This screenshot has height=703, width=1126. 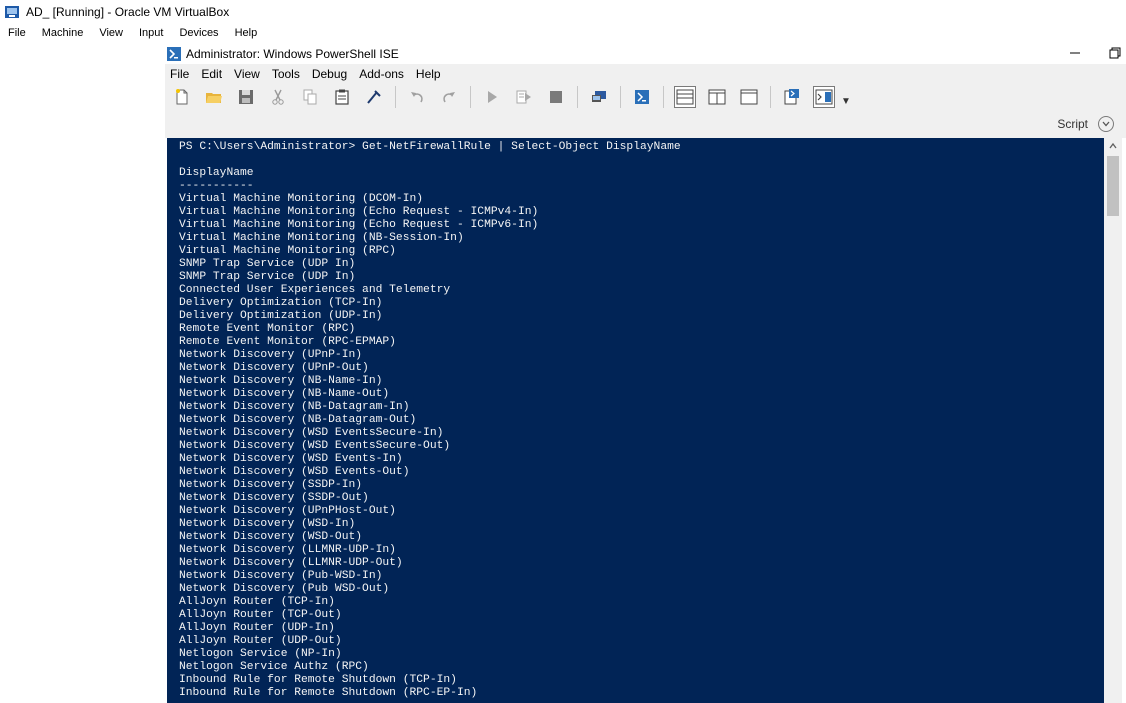 What do you see at coordinates (1115, 53) in the screenshot?
I see `restore-icon` at bounding box center [1115, 53].